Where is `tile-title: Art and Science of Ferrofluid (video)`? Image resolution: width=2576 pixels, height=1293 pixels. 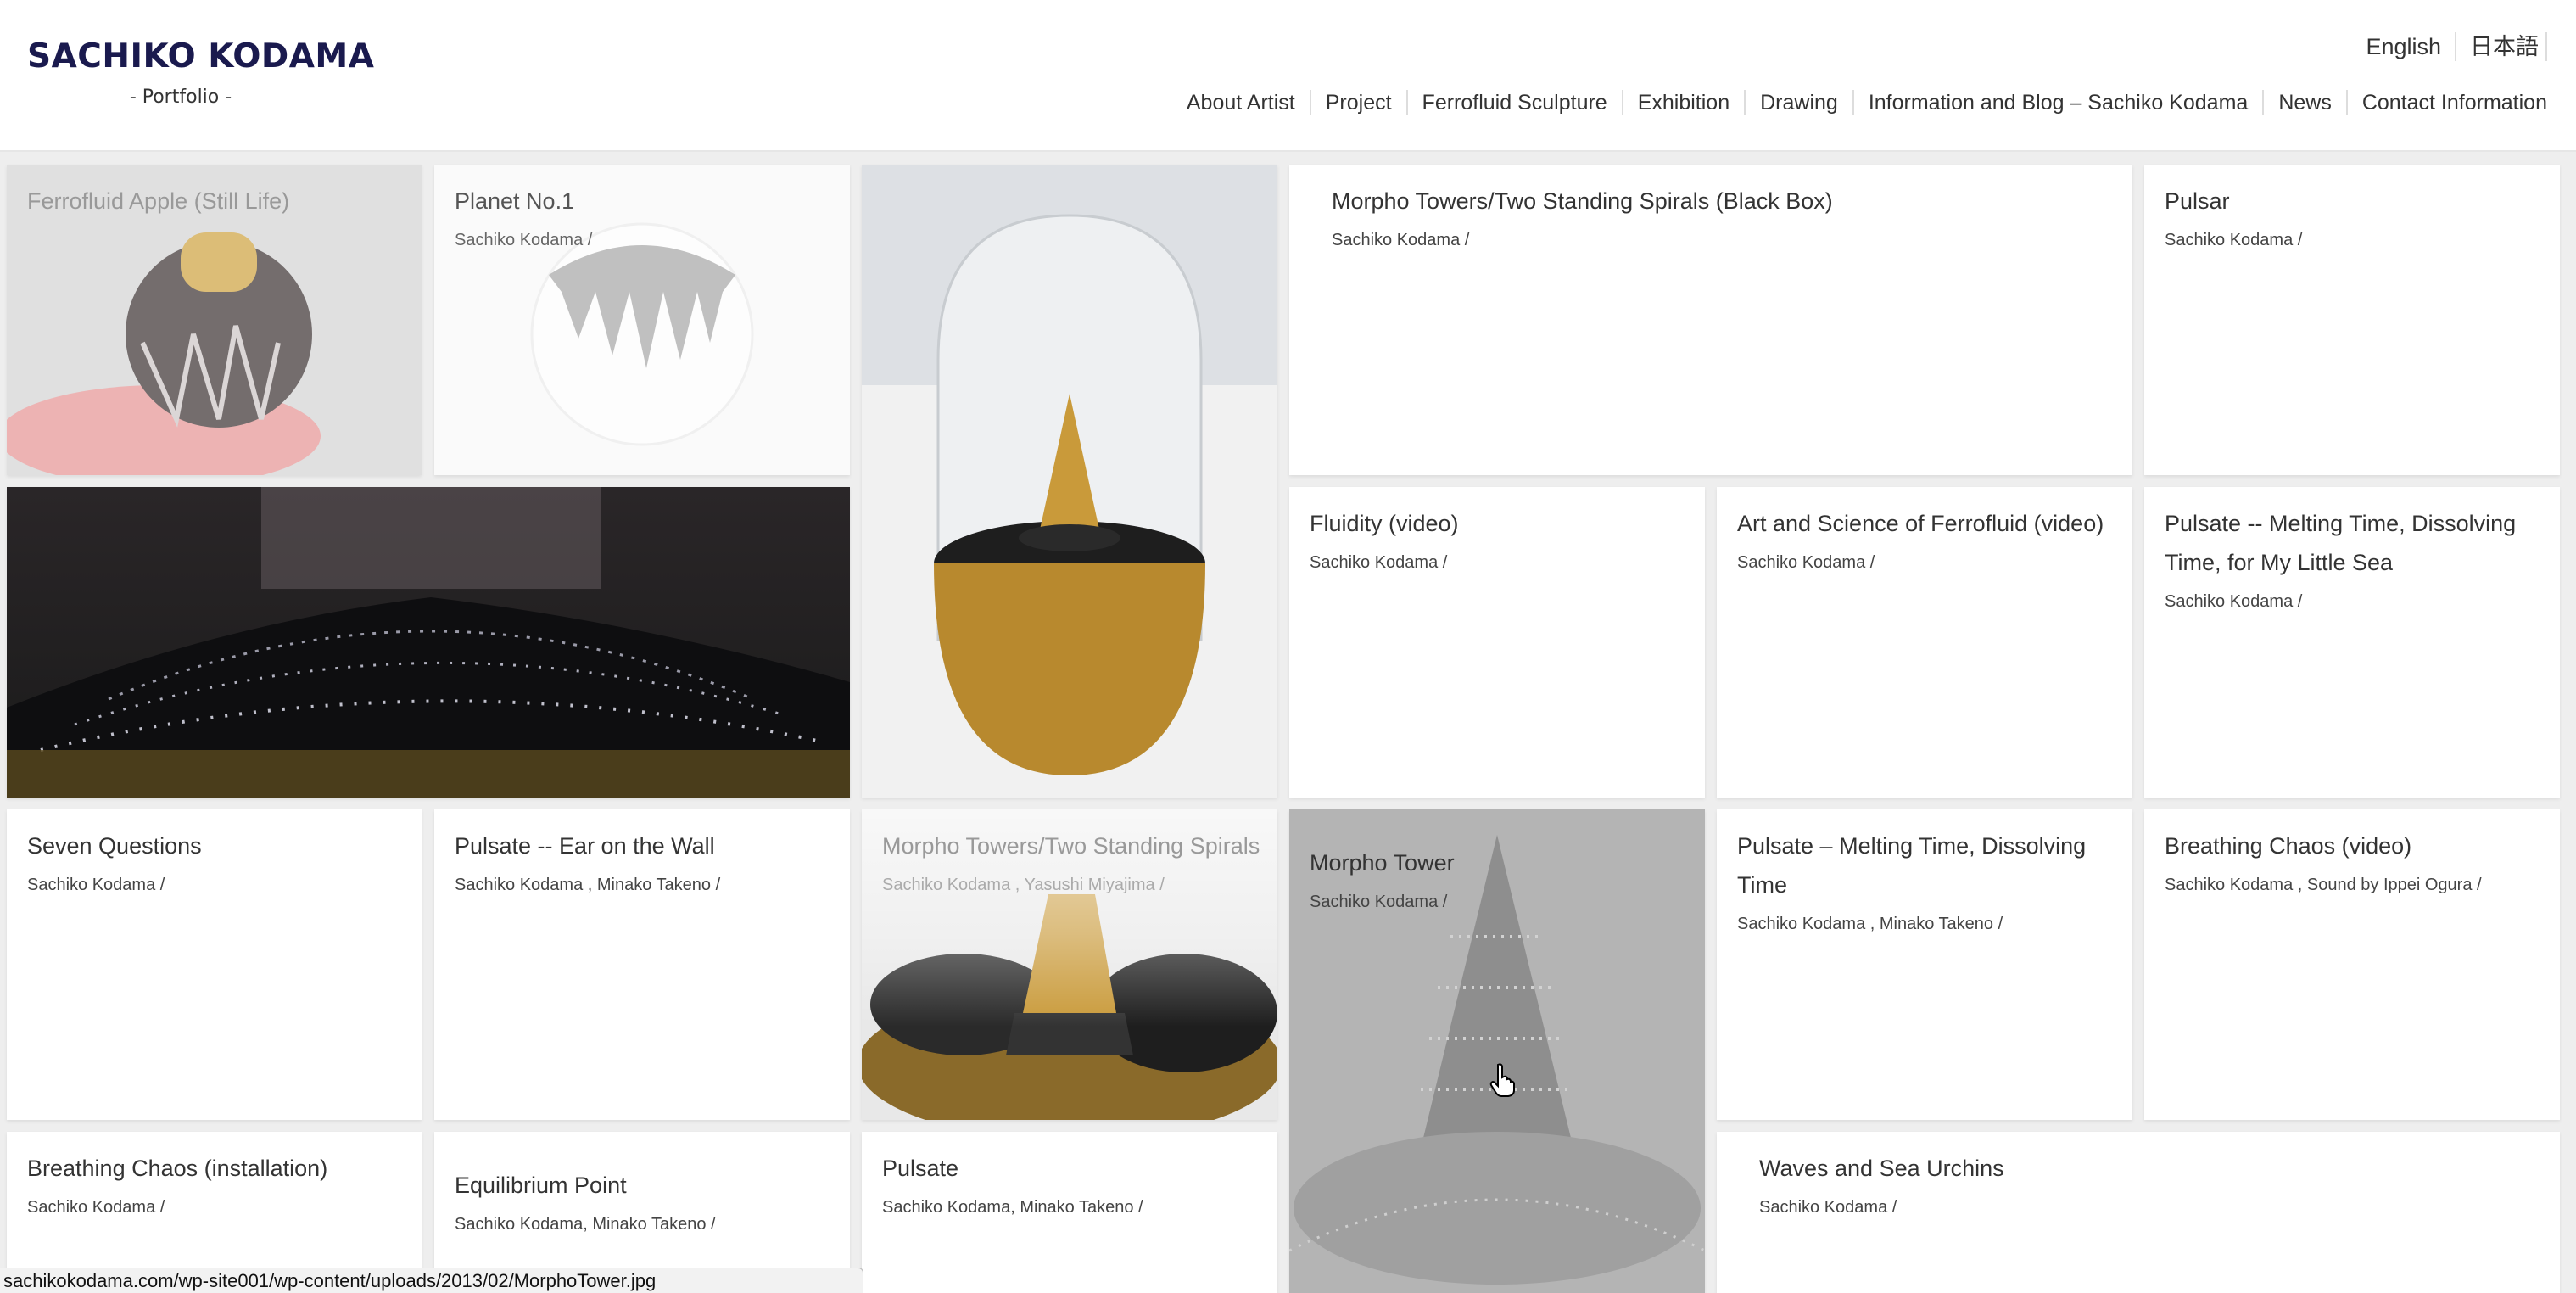
tile-title: Art and Science of Ferrofluid (video) is located at coordinates (1920, 523).